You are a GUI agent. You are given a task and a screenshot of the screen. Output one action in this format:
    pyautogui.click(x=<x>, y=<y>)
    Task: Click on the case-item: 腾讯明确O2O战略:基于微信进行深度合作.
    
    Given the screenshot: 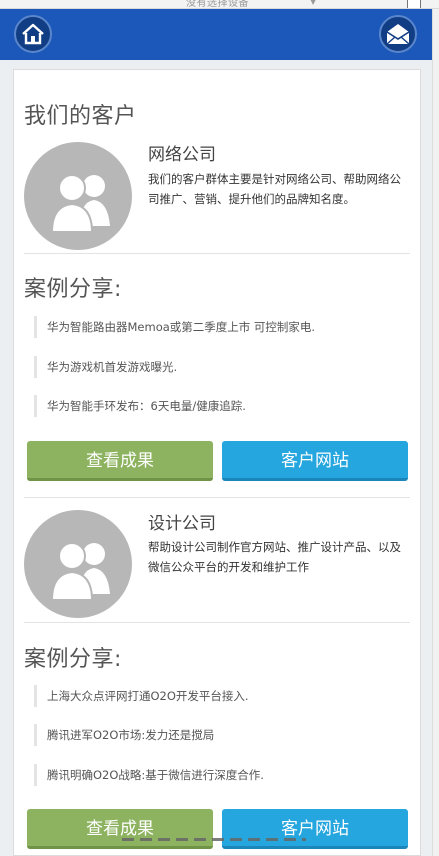 What is the action you would take?
    pyautogui.click(x=219, y=775)
    